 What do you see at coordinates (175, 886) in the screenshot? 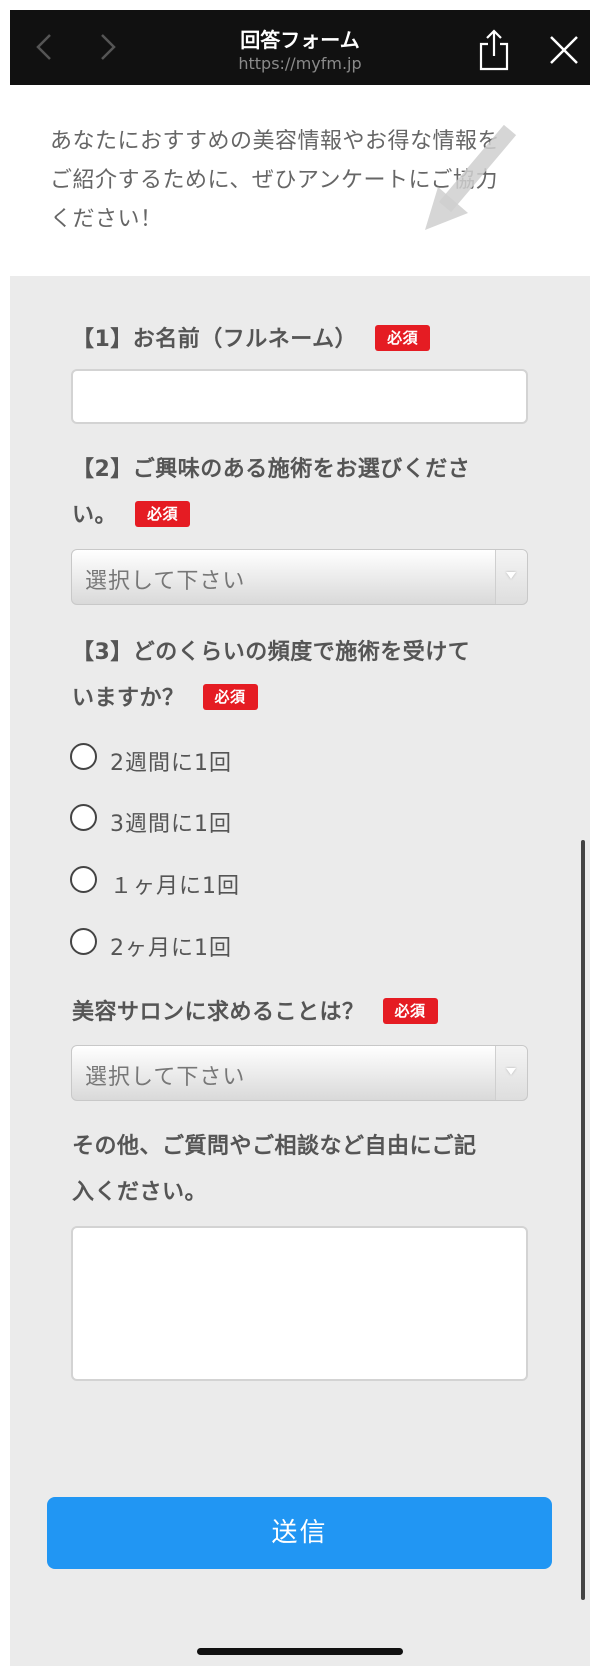
I see `radio-label: １ヶ月に1回` at bounding box center [175, 886].